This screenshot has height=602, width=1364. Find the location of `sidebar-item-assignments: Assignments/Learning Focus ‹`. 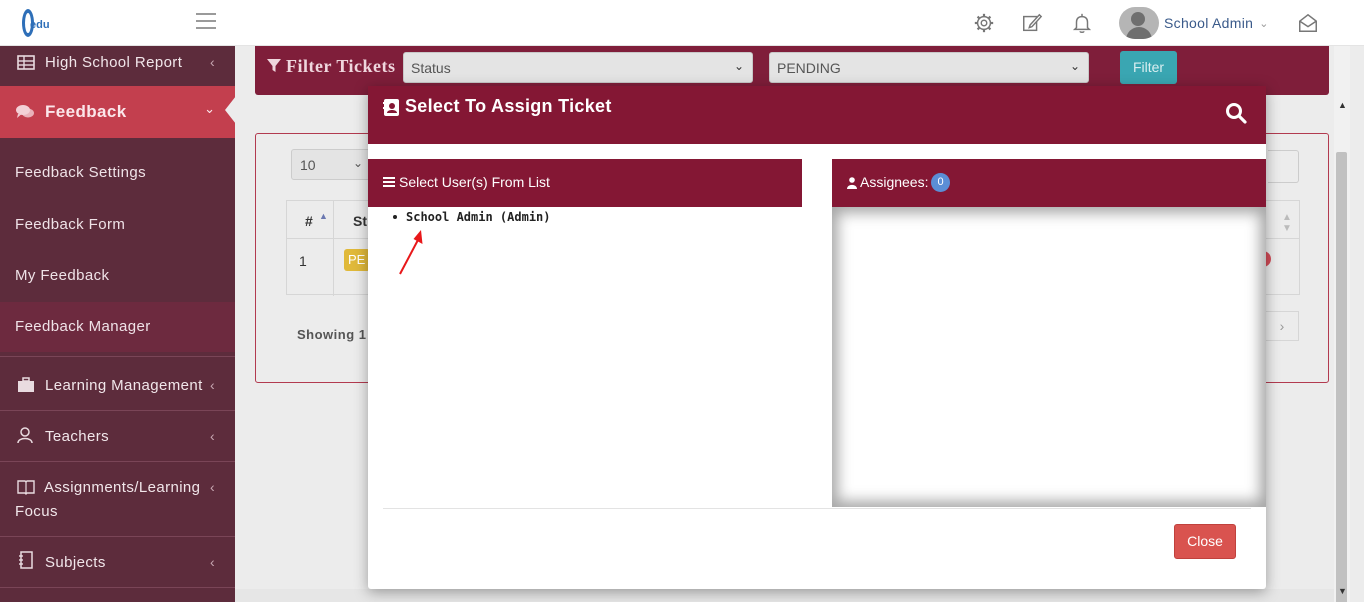

sidebar-item-assignments: Assignments/Learning Focus ‹ is located at coordinates (117, 501).